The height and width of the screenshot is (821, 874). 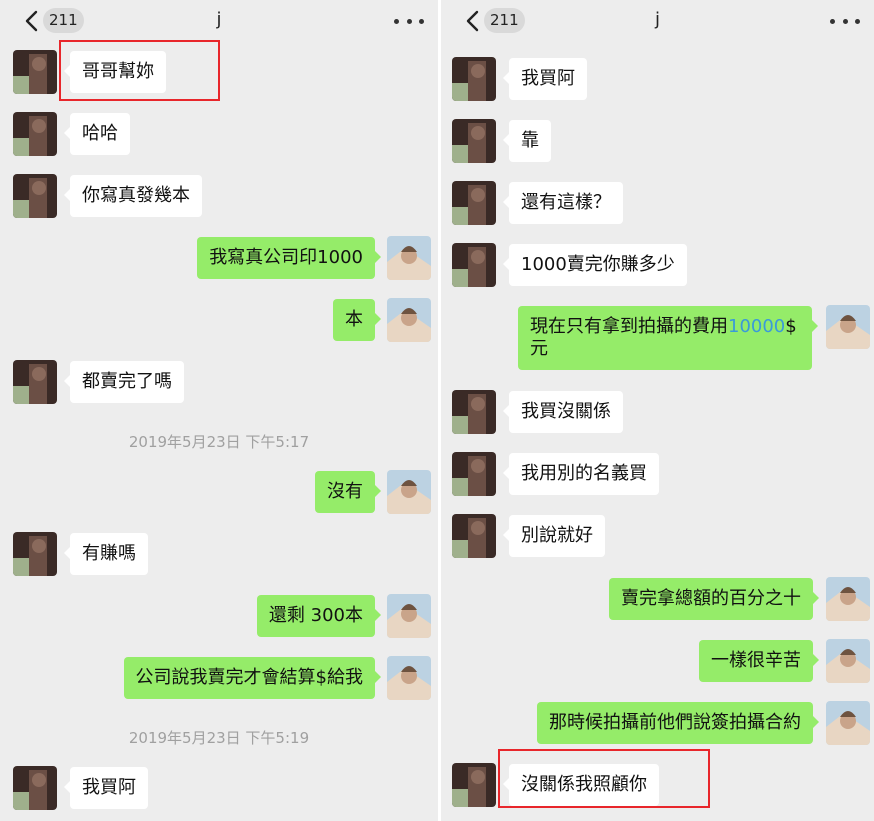 I want to click on incoming-message: 1000賣完你賺多少, so click(x=595, y=265).